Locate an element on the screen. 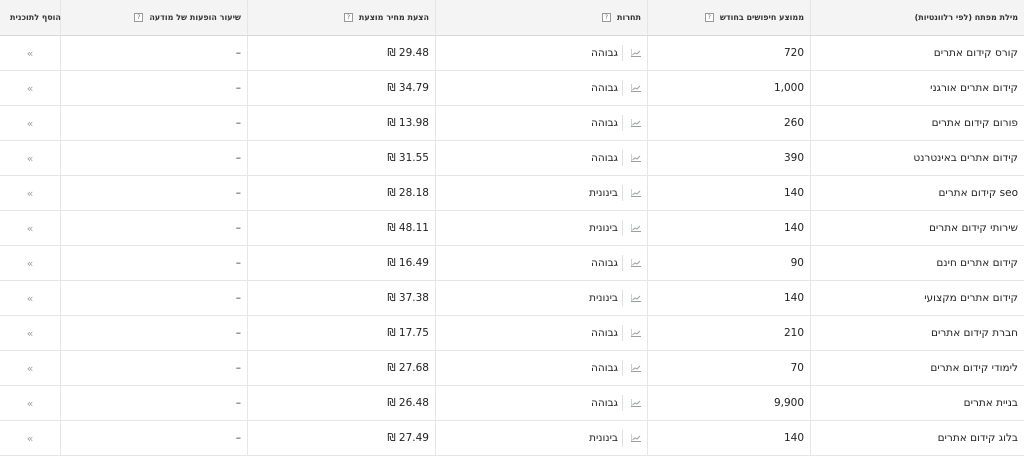 The width and height of the screenshot is (1024, 456). table-row: « – ₪ 16.49 גבוהה 90 קידום אתרים חינם is located at coordinates (512, 263).